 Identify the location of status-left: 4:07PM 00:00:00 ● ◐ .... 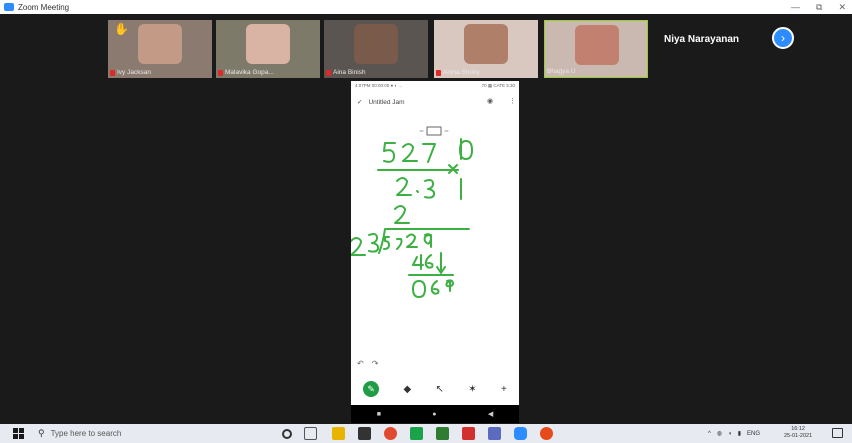
(379, 85).